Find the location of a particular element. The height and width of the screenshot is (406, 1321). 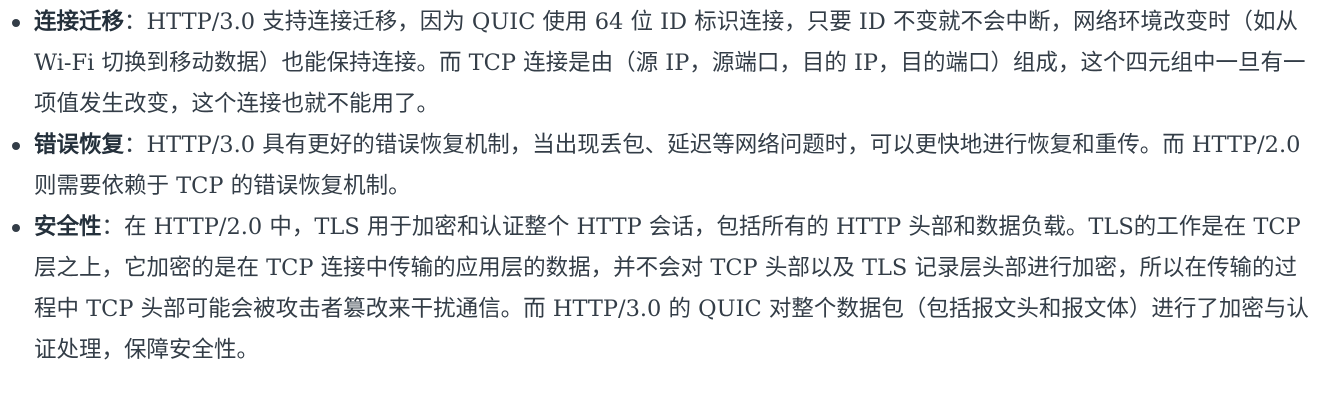

item-term: 连接迁移 is located at coordinates (79, 22).